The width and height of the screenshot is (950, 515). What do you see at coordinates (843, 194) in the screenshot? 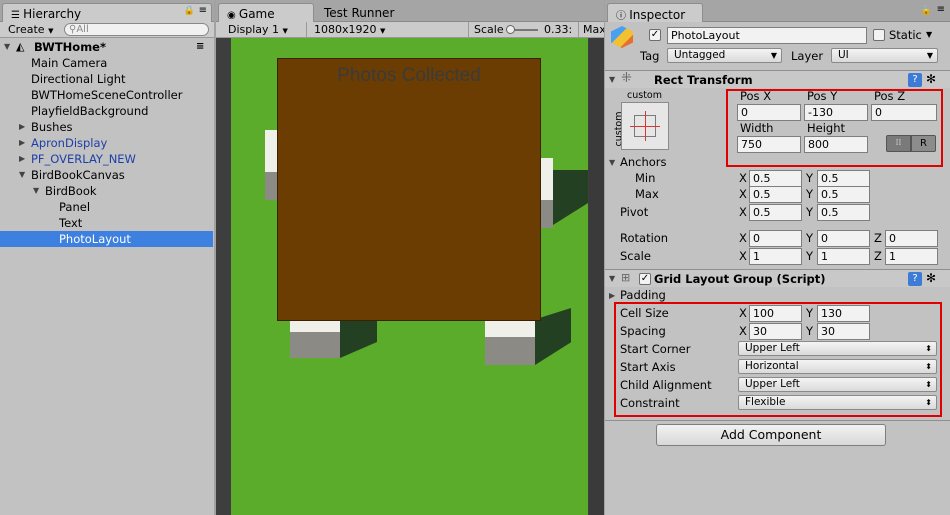
I see `anchor-max-y-field: 0.5` at bounding box center [843, 194].